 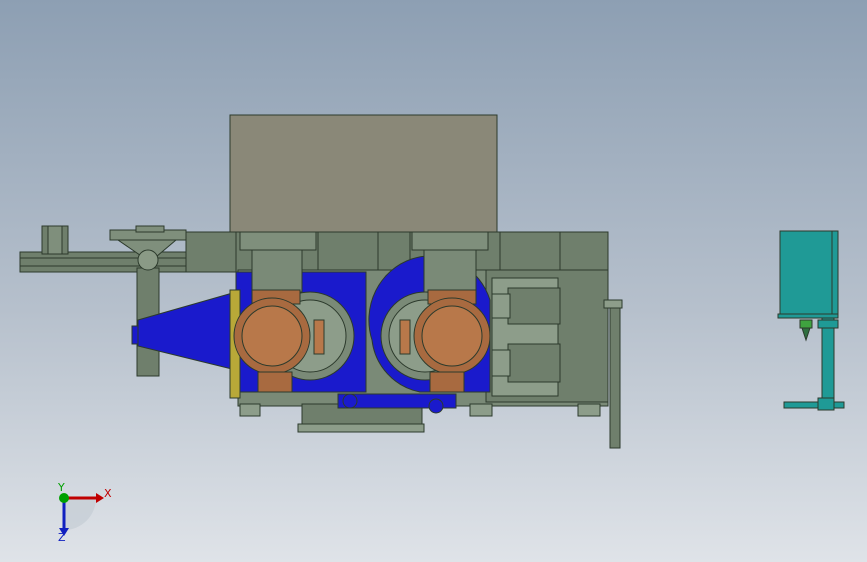 I want to click on z-axis-label: Z, so click(x=62, y=537).